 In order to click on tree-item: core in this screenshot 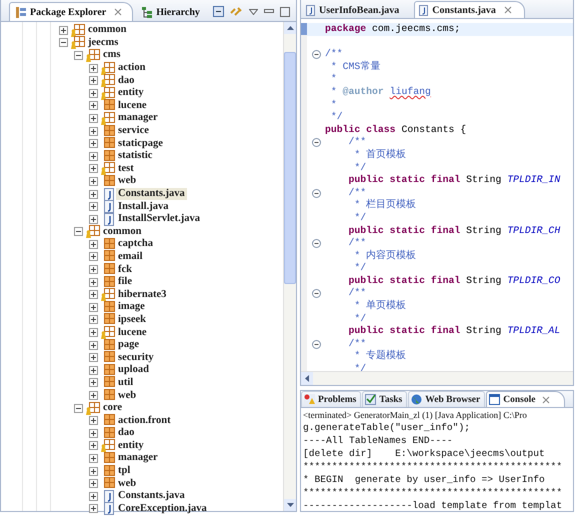, I will do `click(112, 408)`.